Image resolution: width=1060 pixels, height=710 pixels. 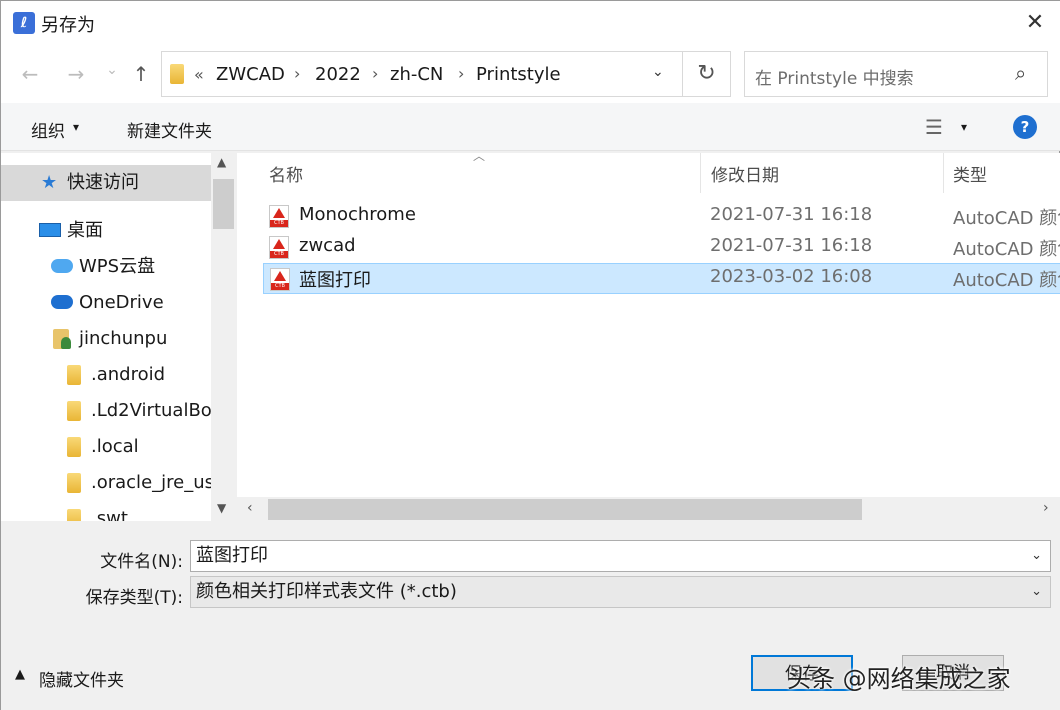 What do you see at coordinates (620, 592) in the screenshot?
I see `filetype-select: 颜色相关打印样式表文件 (*.ctb) ⌄` at bounding box center [620, 592].